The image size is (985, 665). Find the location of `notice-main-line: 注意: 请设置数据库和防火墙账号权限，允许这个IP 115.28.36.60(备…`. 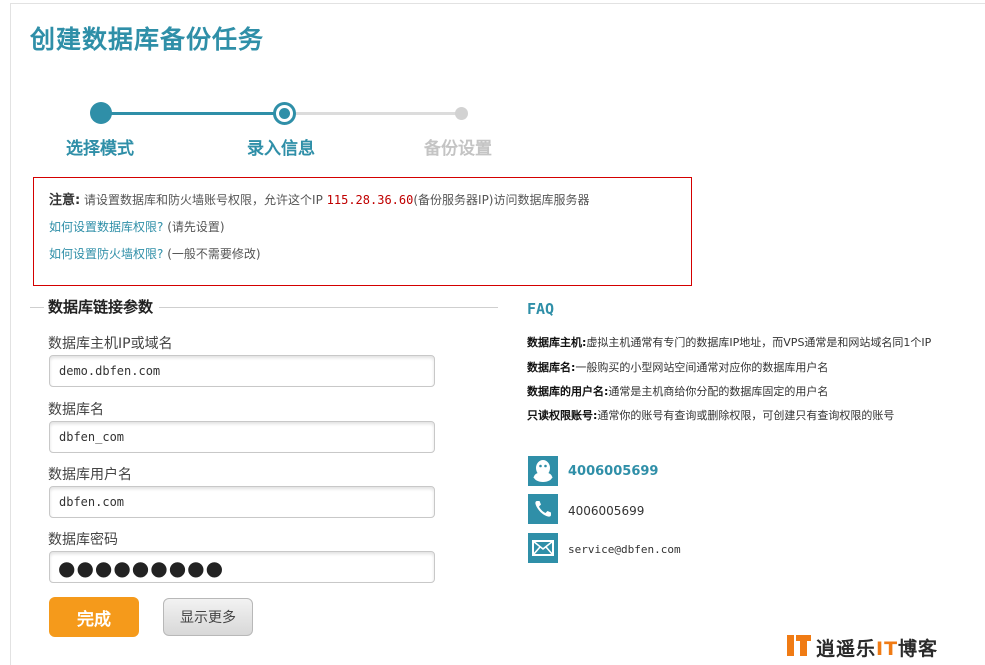

notice-main-line: 注意: 请设置数据库和防火墙账号权限，允许这个IP 115.28.36.60(备… is located at coordinates (362, 203).